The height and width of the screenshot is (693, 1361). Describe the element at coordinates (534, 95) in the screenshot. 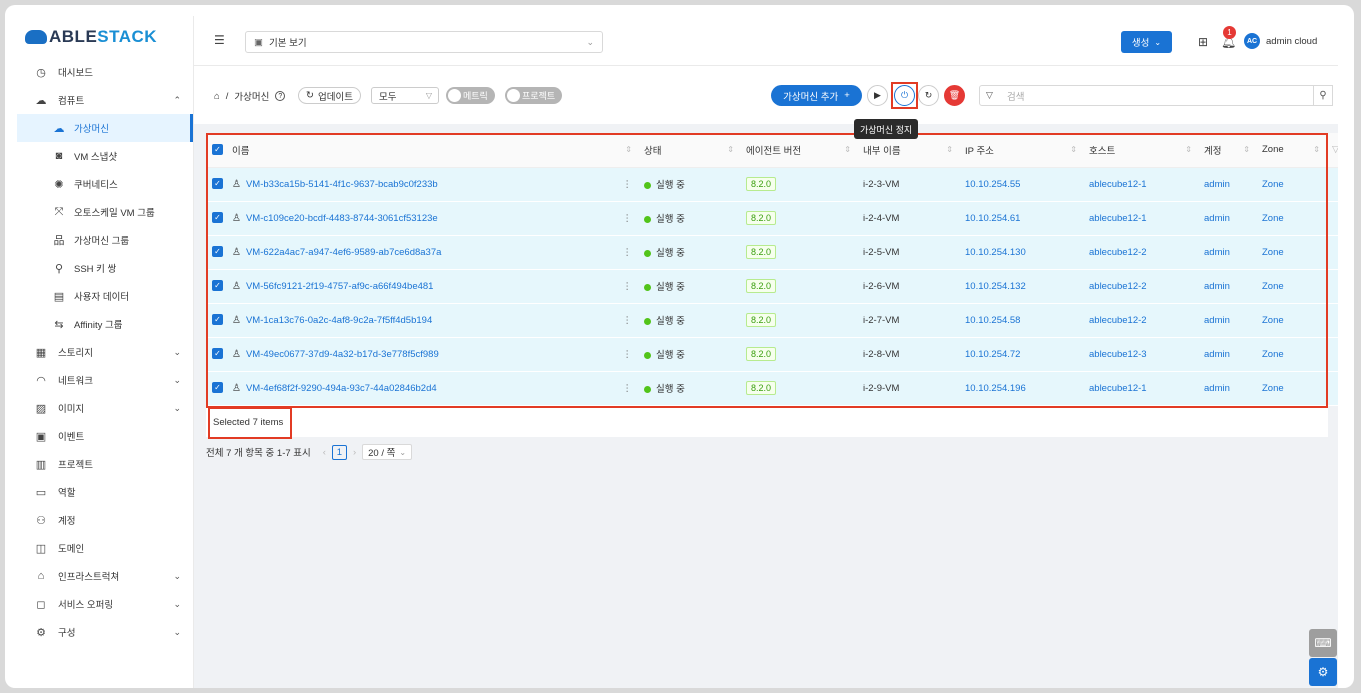

I see `project-toggle: 프로젝트` at that location.